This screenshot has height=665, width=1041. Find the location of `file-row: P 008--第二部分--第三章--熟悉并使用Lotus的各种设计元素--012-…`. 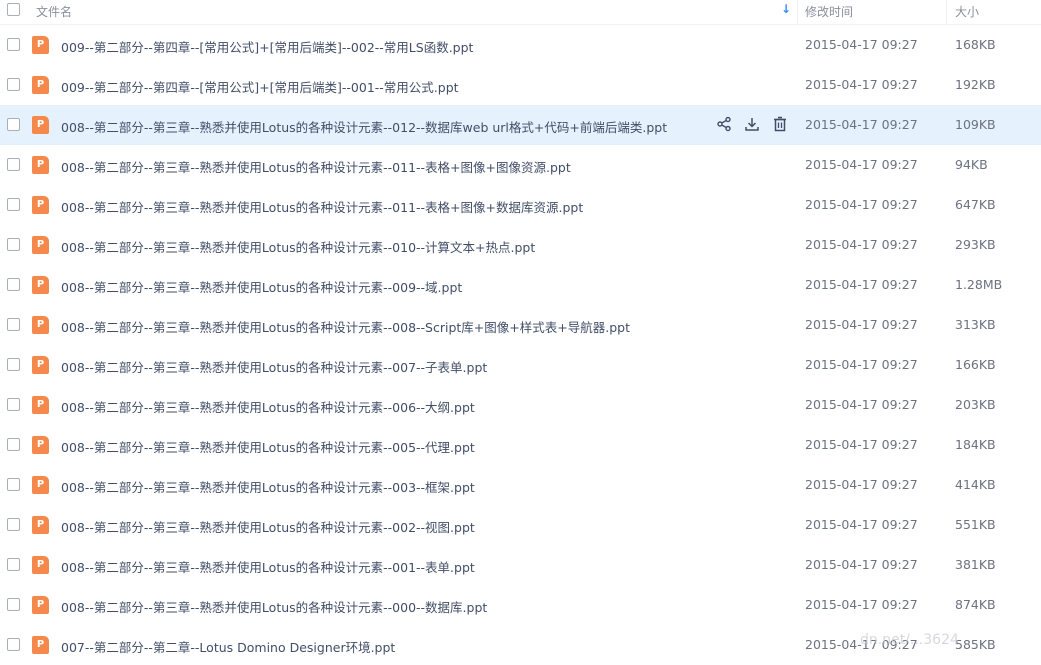

file-row: P 008--第二部分--第三章--熟悉并使用Lotus的各种设计元素--012-… is located at coordinates (520, 125).